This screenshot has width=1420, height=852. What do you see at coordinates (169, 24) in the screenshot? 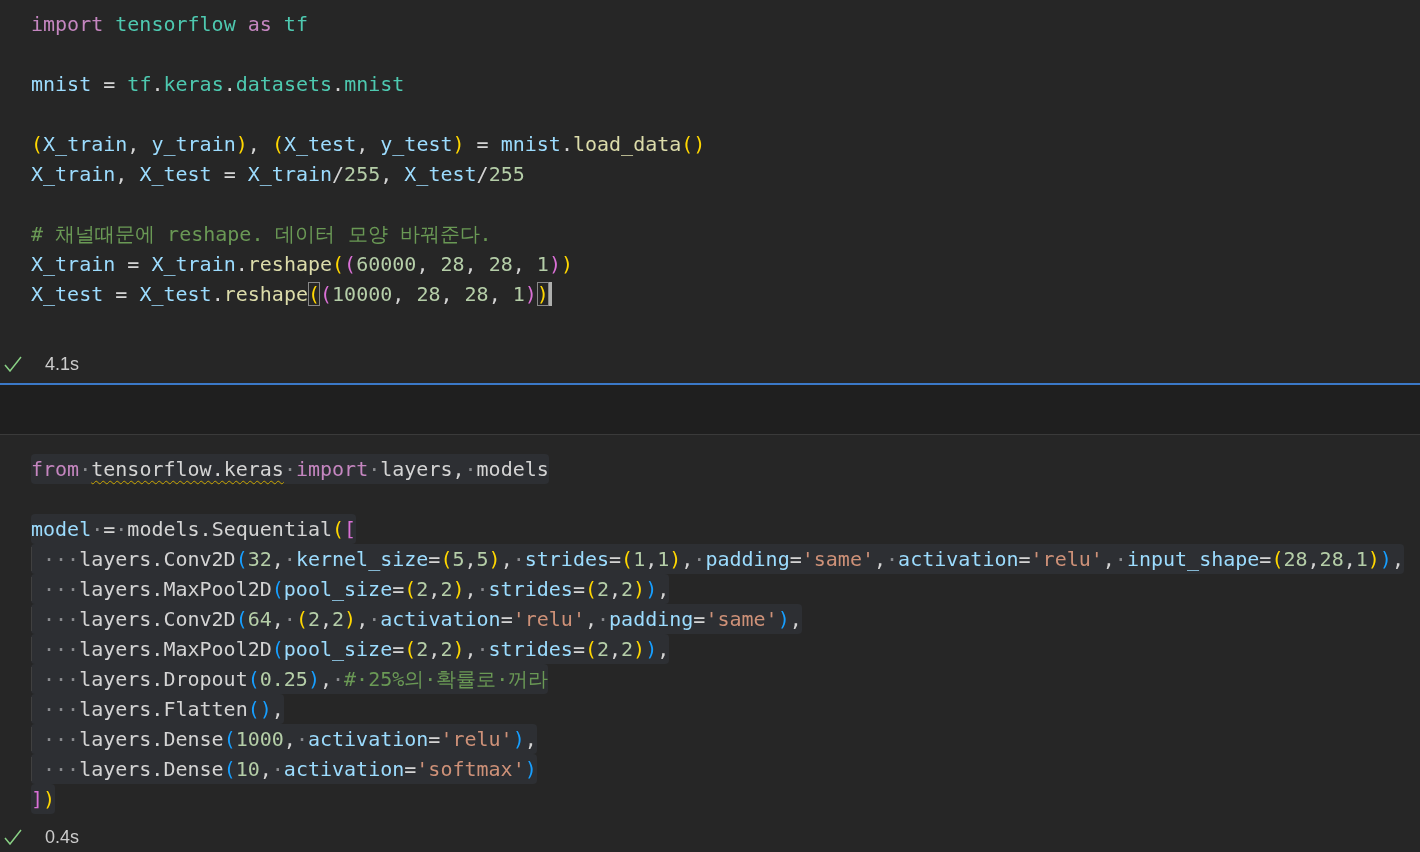
I see `code-line: import tensorflow as tf` at bounding box center [169, 24].